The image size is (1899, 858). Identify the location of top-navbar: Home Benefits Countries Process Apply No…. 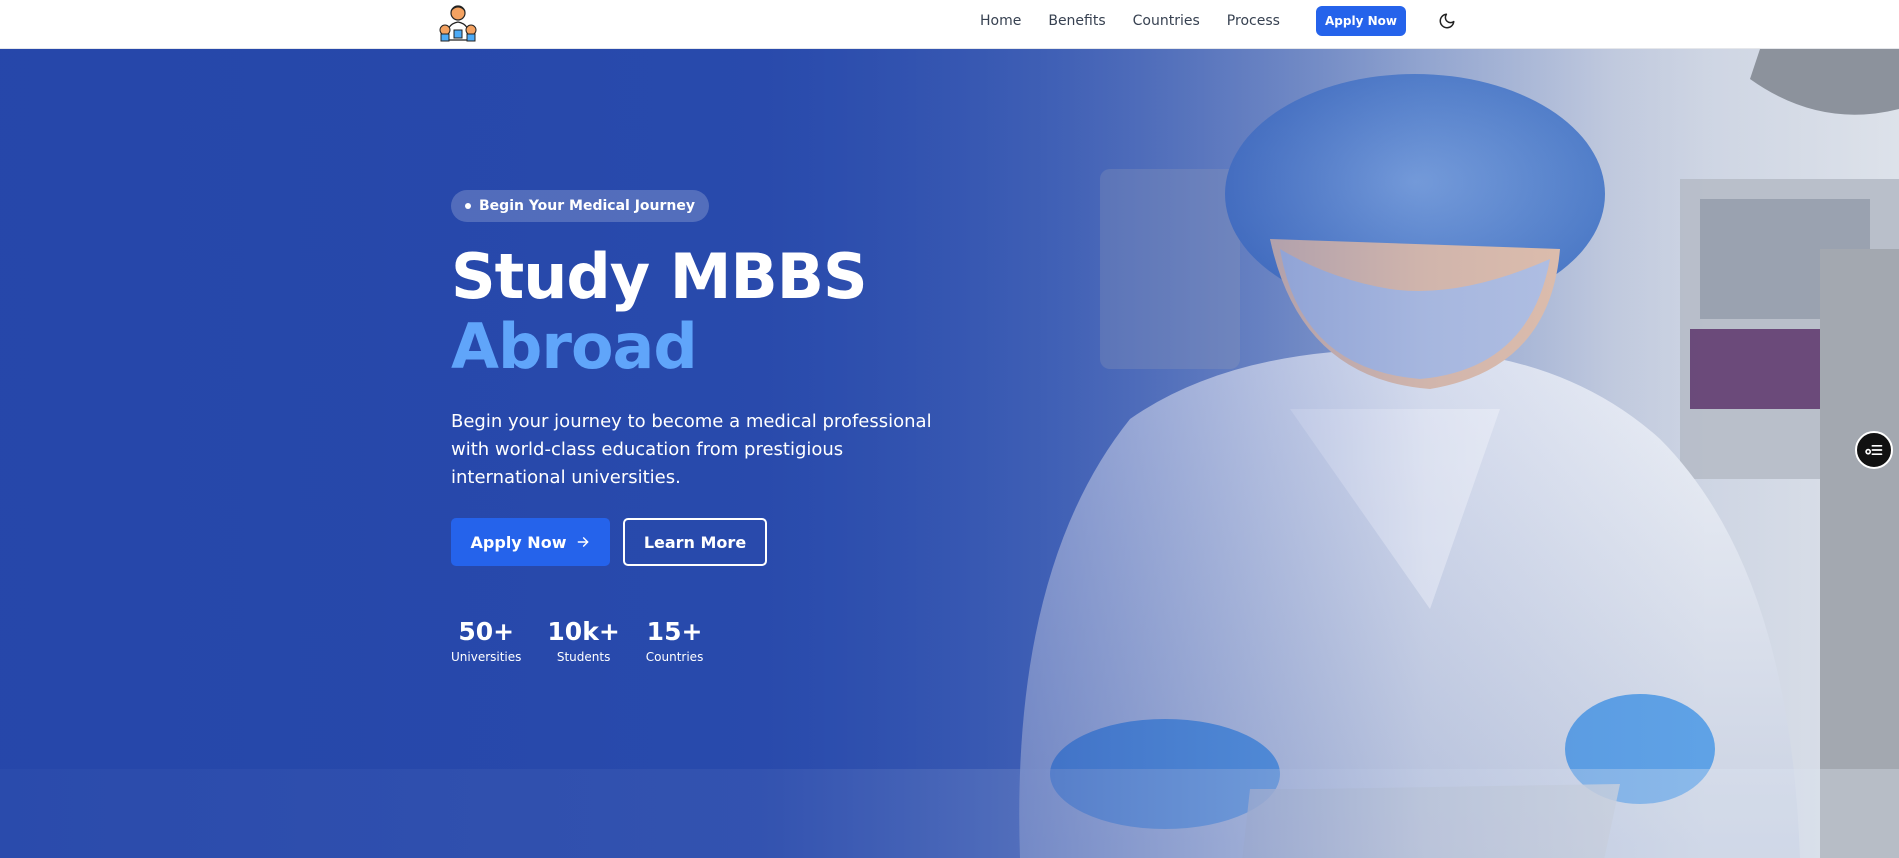
(949, 24).